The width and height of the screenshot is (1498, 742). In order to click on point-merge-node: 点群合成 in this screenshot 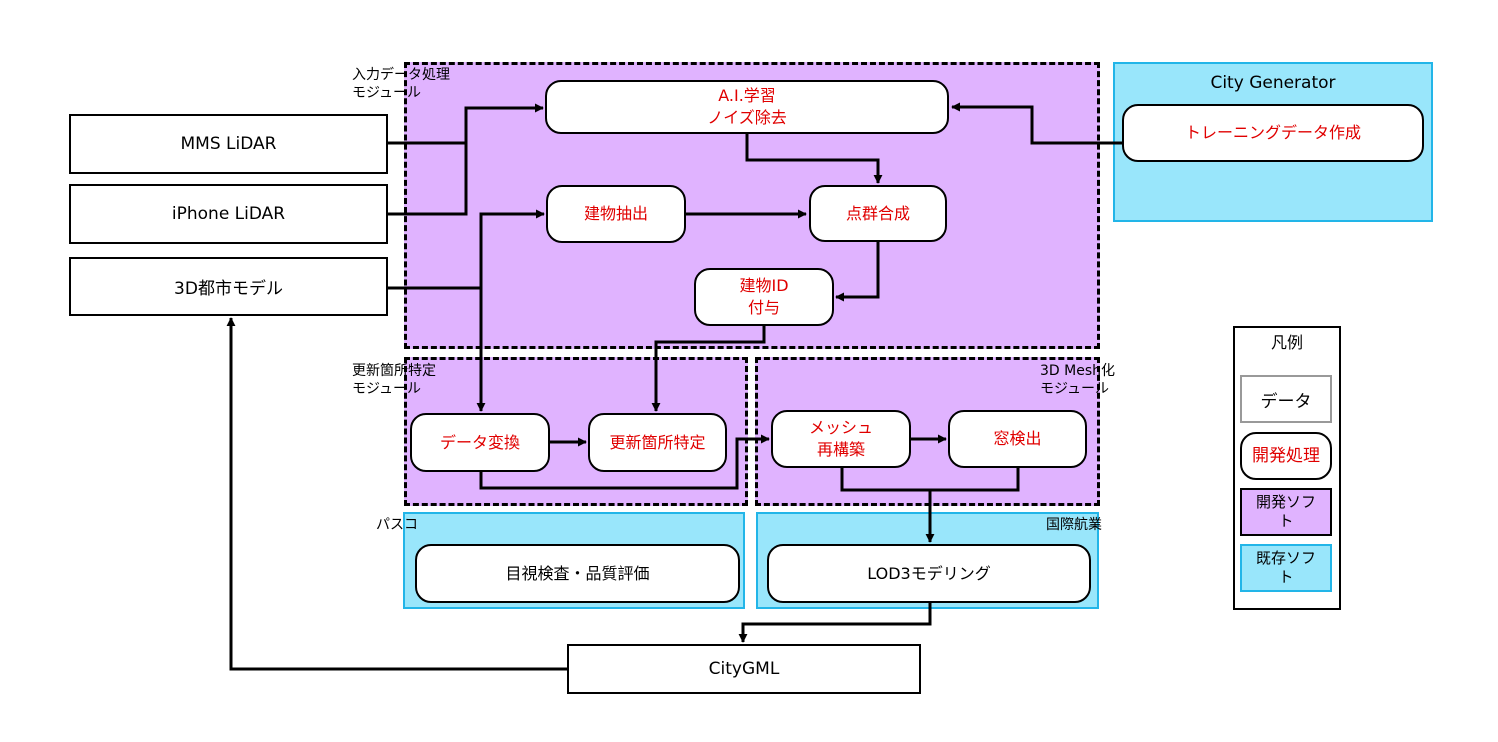, I will do `click(878, 213)`.